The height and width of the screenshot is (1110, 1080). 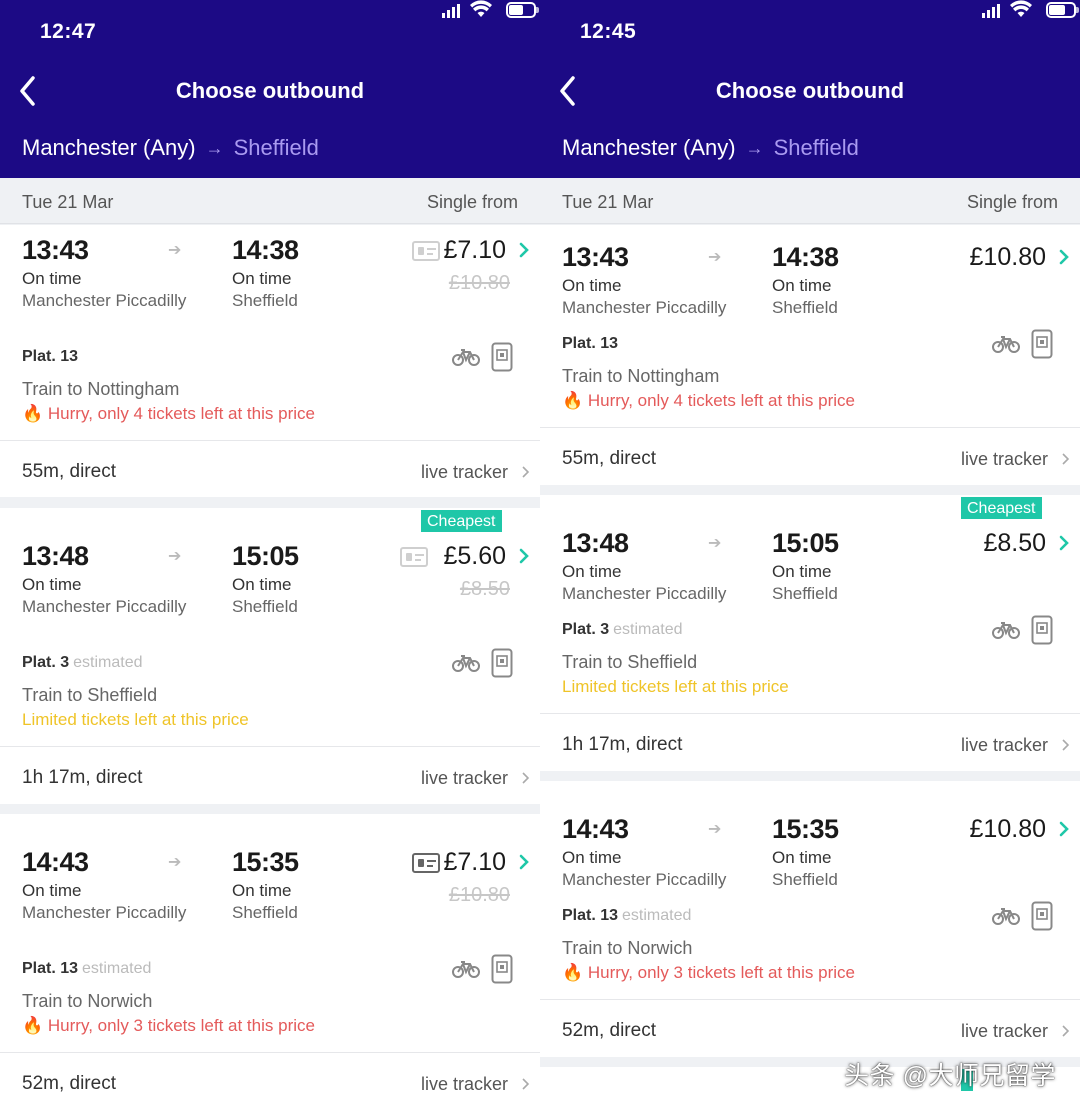 What do you see at coordinates (810, 202) in the screenshot?
I see `date-row: Tue 21 Mar Single from` at bounding box center [810, 202].